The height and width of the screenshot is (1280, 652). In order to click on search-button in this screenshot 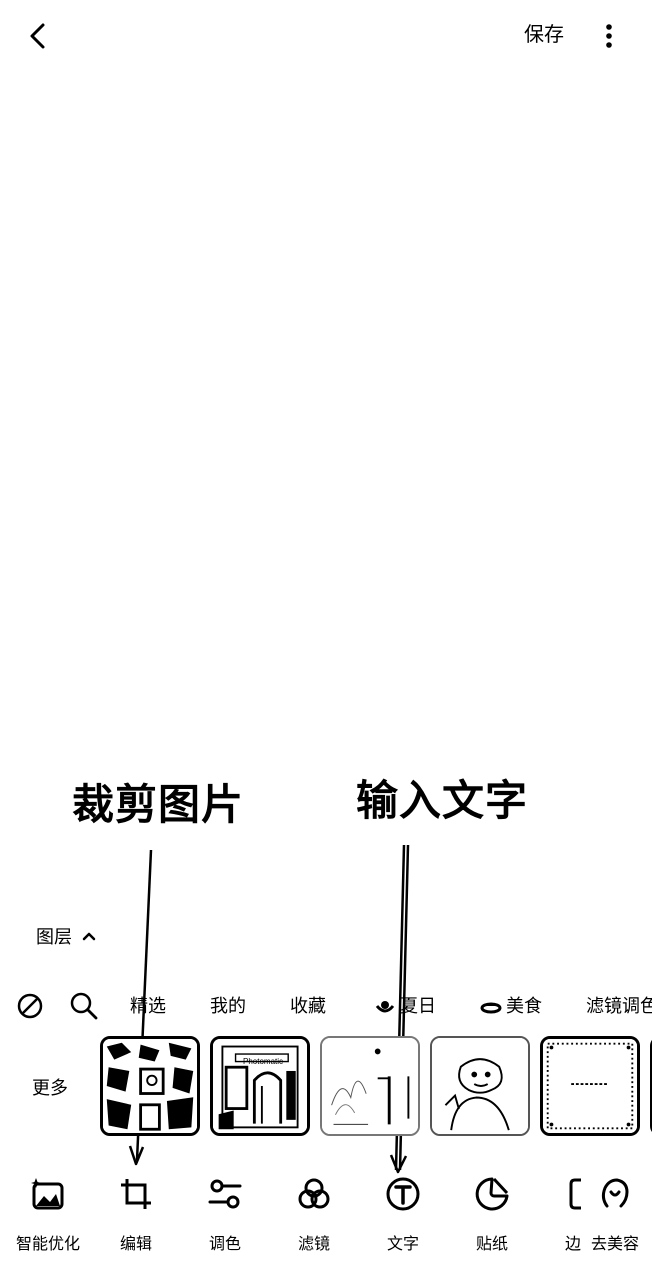, I will do `click(84, 1006)`.